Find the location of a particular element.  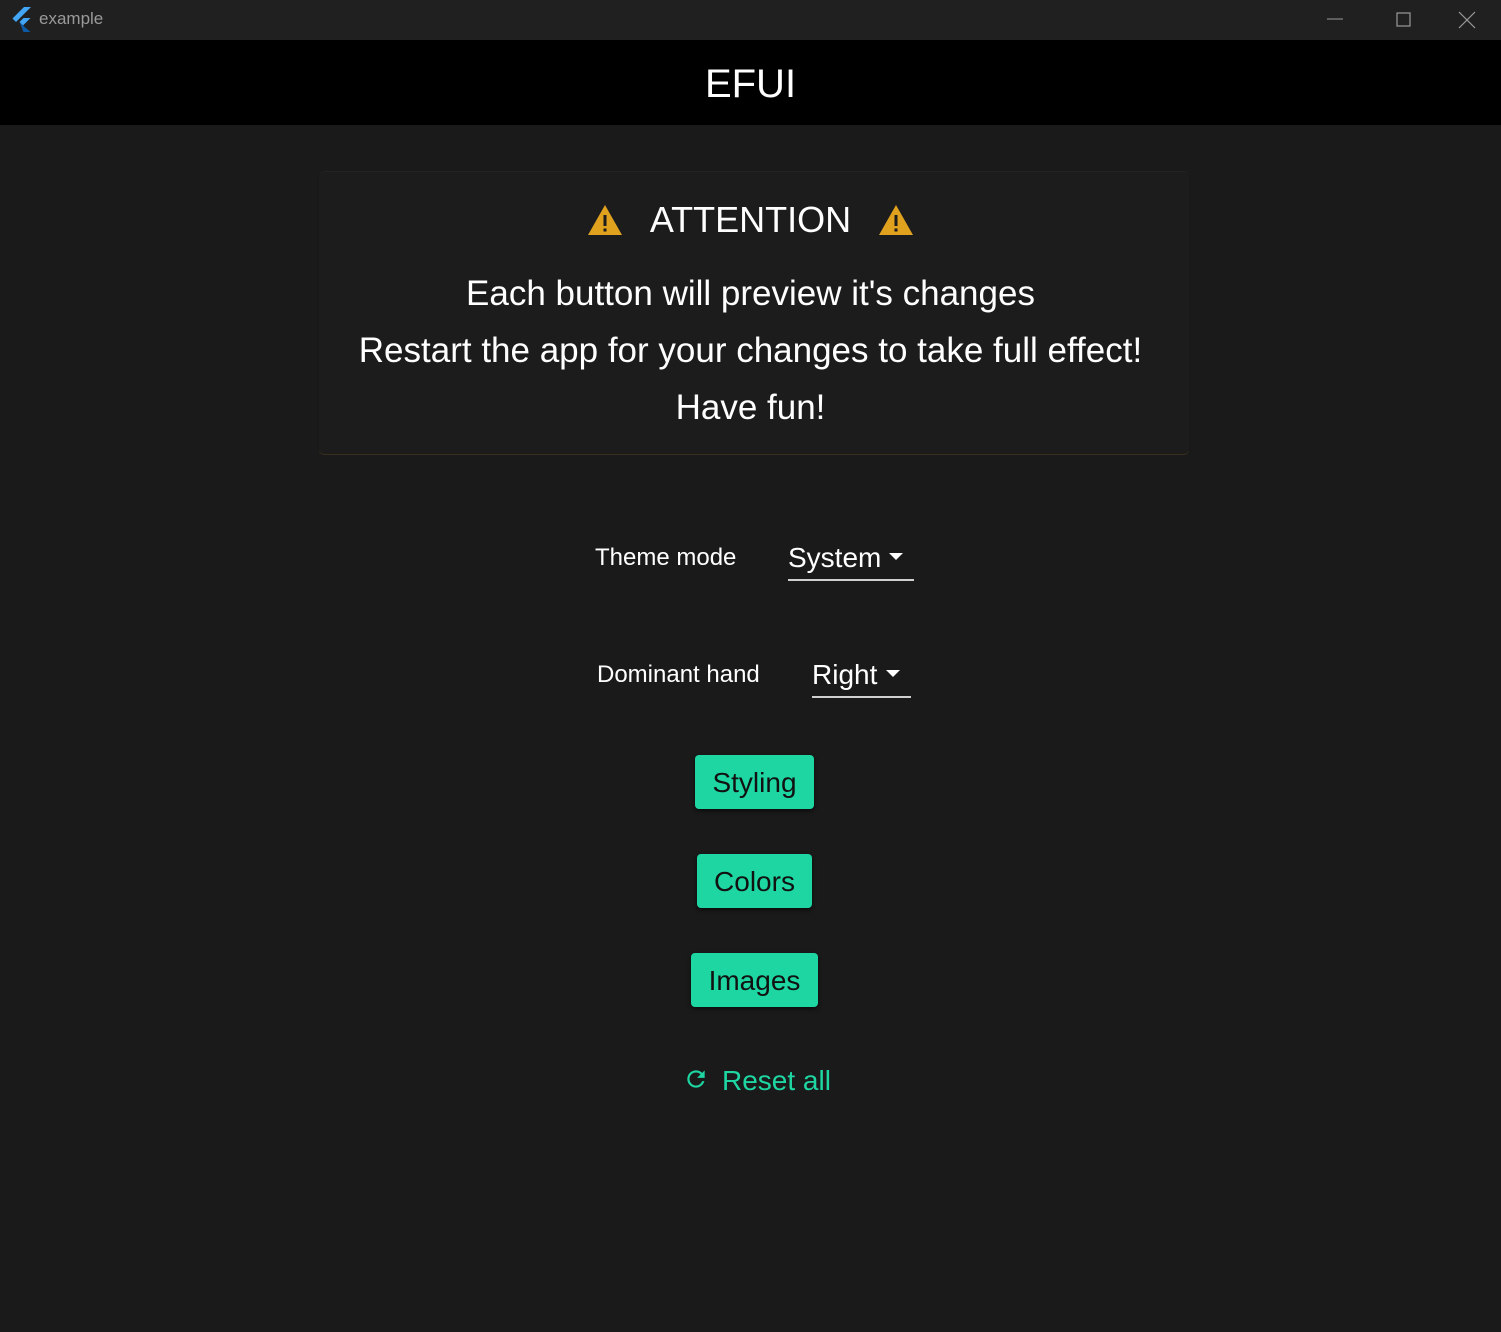

reset-all-button: Reset all is located at coordinates (758, 1081).